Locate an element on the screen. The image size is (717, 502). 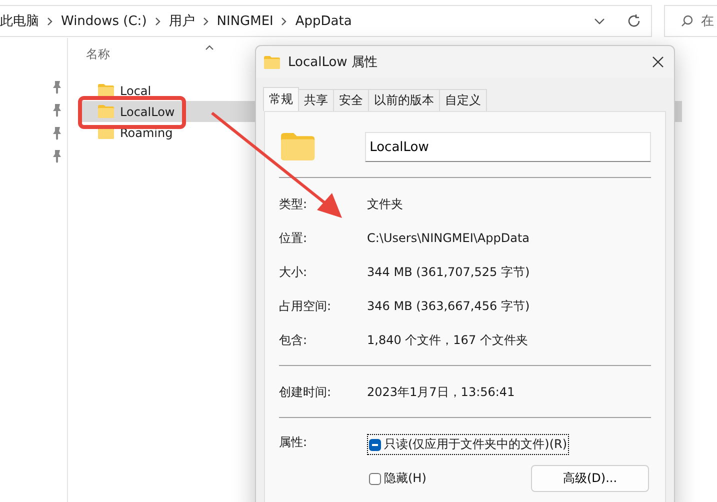
file-name: Local is located at coordinates (136, 91).